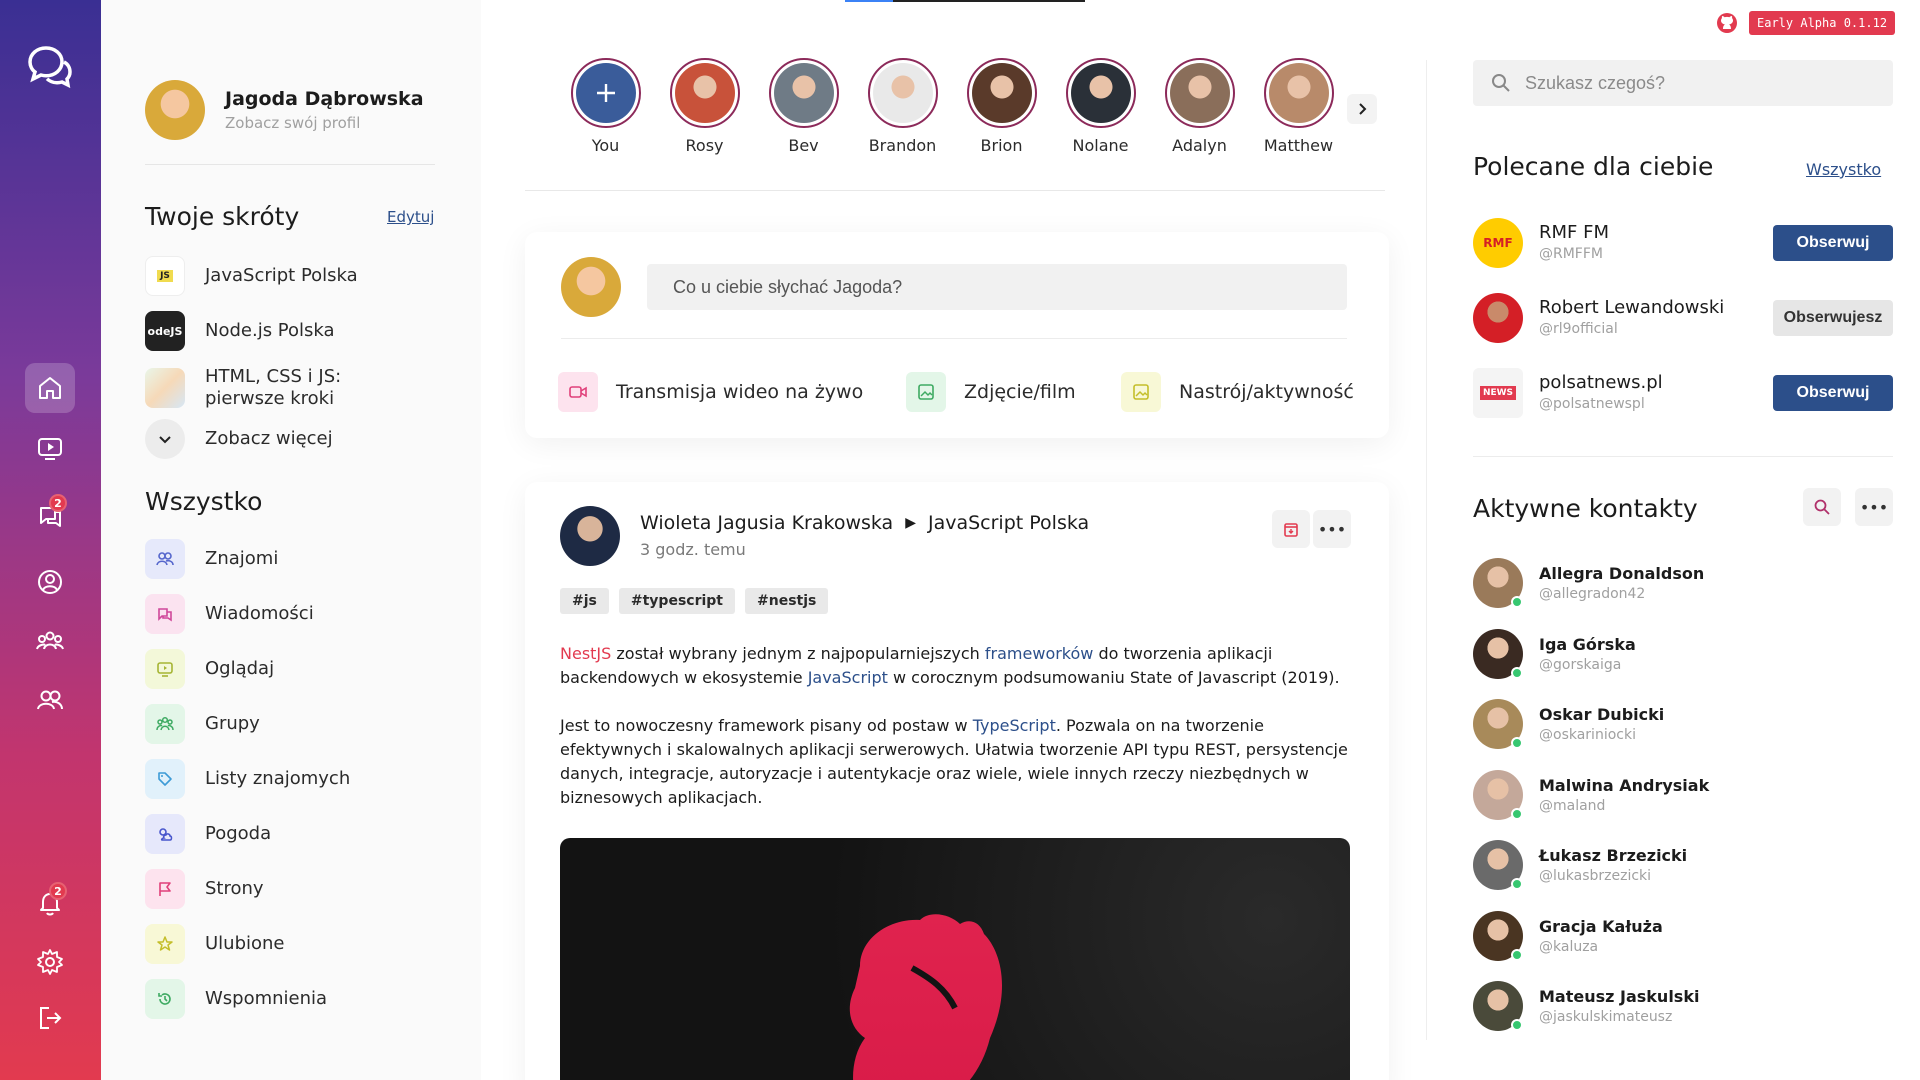 This screenshot has height=1080, width=1920. What do you see at coordinates (1683, 654) in the screenshot?
I see `contact-item: Iga Górska @gorskaiga` at bounding box center [1683, 654].